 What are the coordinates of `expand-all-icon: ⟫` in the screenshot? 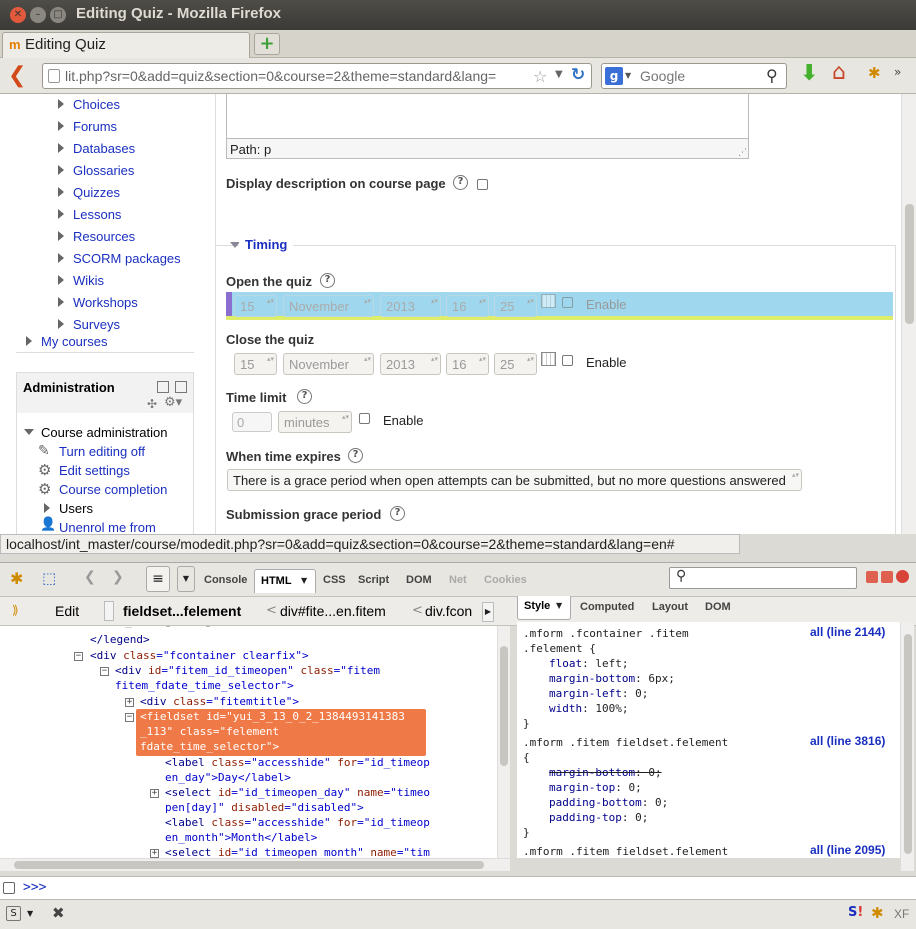 It's located at (15, 610).